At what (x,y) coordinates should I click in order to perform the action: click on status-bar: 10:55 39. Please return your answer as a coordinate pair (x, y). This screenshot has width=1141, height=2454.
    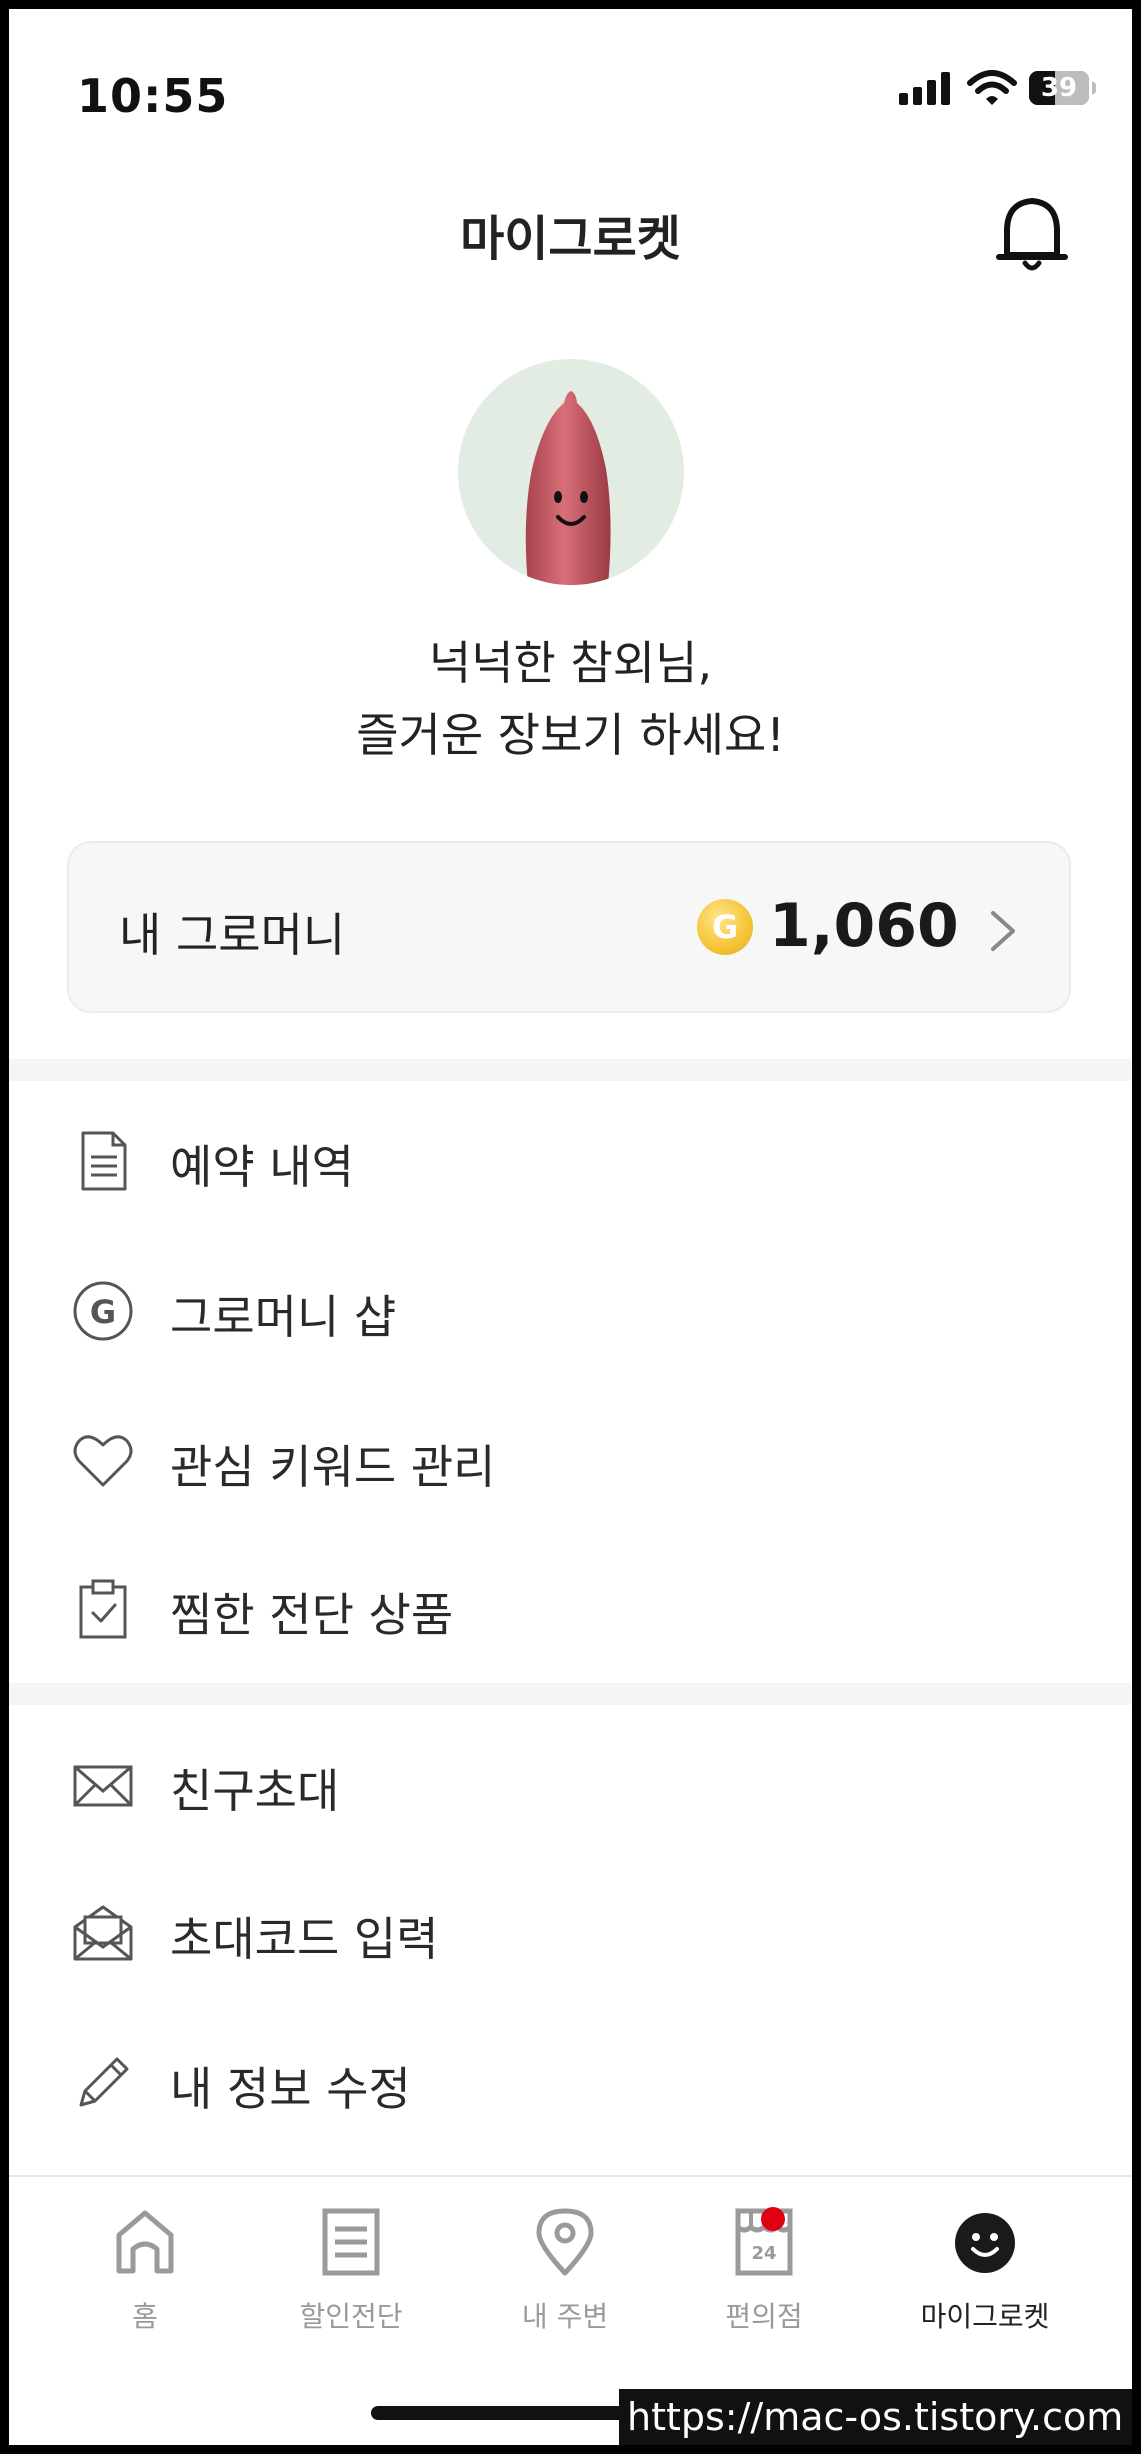
    Looking at the image, I should click on (570, 66).